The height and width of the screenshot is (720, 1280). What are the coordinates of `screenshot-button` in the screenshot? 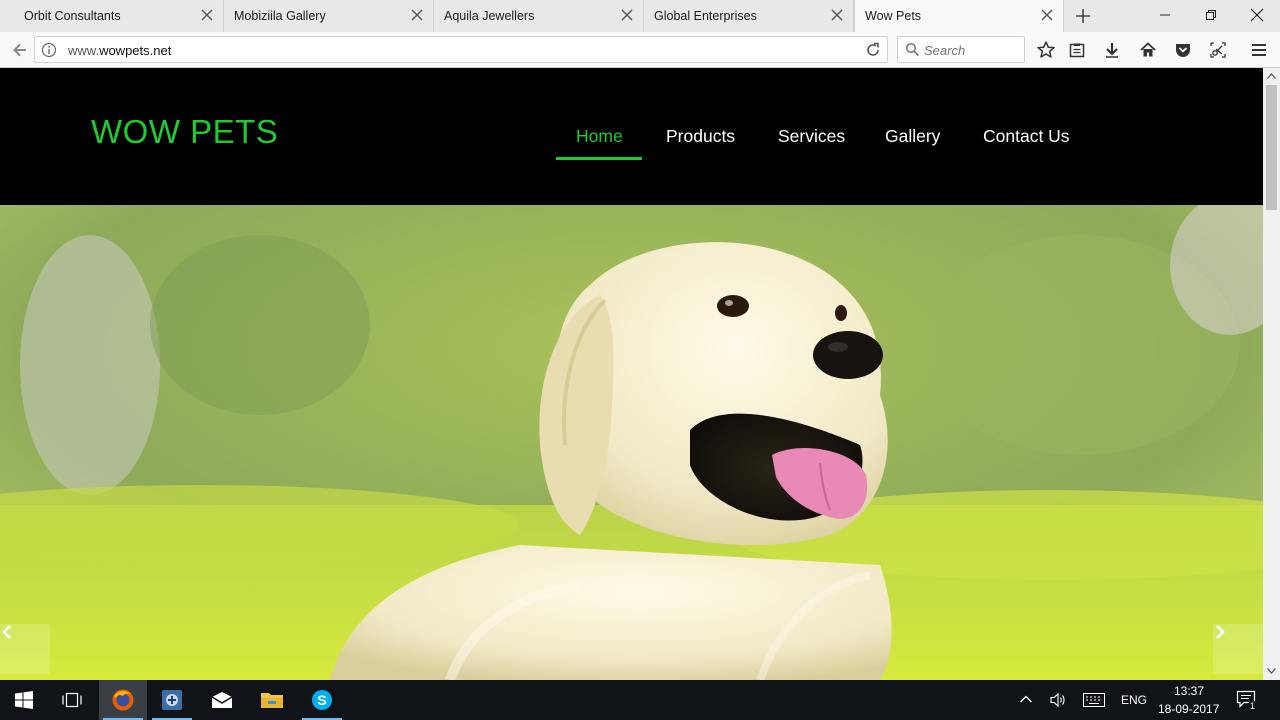 It's located at (1218, 50).